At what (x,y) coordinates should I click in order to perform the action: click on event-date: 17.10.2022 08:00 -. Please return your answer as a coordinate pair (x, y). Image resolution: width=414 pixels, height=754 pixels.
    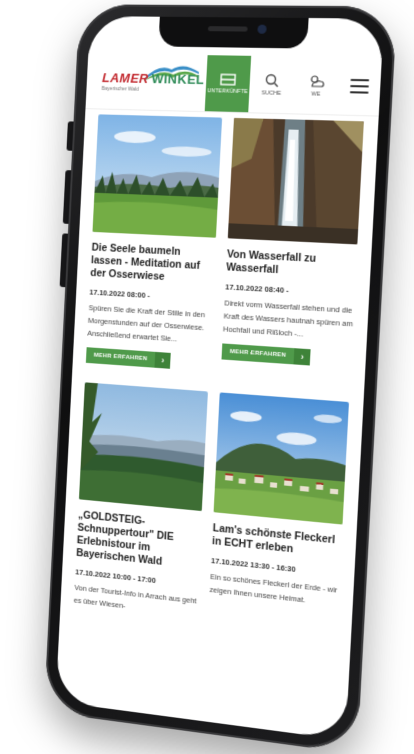
    Looking at the image, I should click on (151, 296).